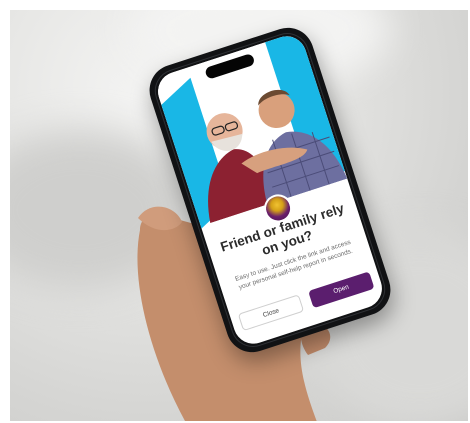 Image resolution: width=470 pixels, height=423 pixels. Describe the element at coordinates (271, 313) in the screenshot. I see `close-button: Close` at that location.